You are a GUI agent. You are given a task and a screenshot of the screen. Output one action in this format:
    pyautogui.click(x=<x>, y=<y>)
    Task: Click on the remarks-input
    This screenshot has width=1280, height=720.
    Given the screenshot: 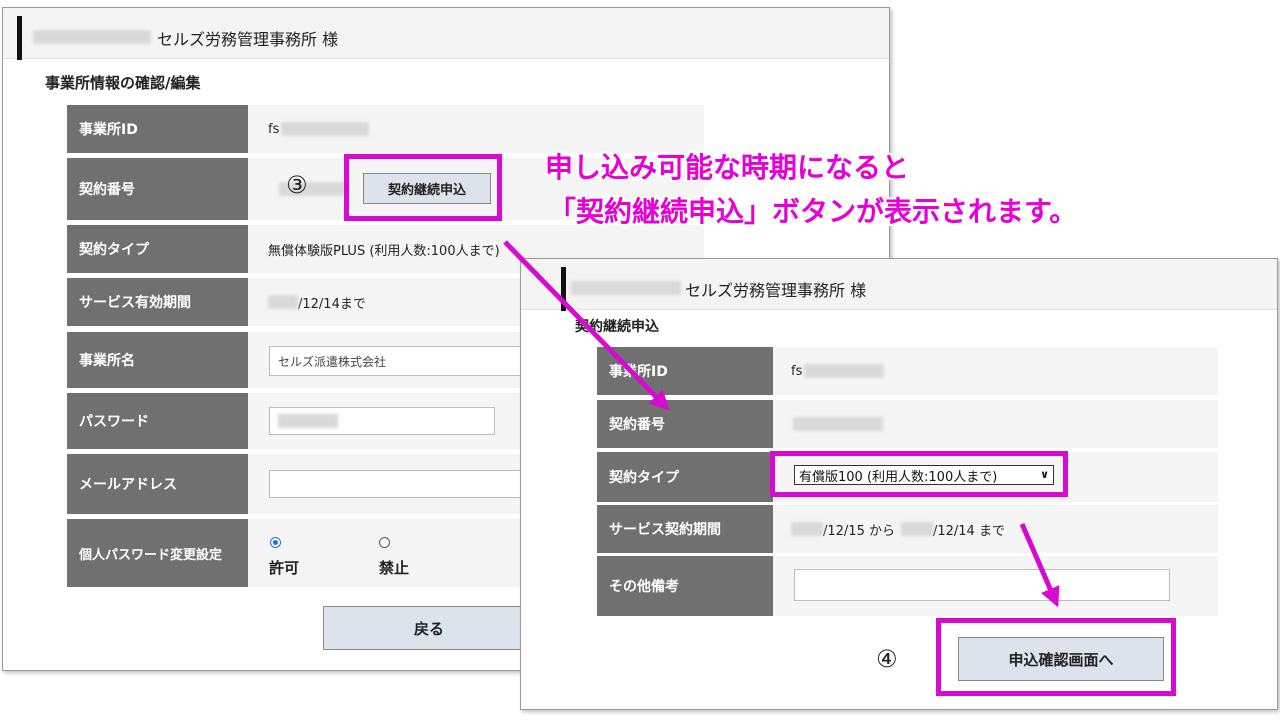 What is the action you would take?
    pyautogui.click(x=982, y=585)
    